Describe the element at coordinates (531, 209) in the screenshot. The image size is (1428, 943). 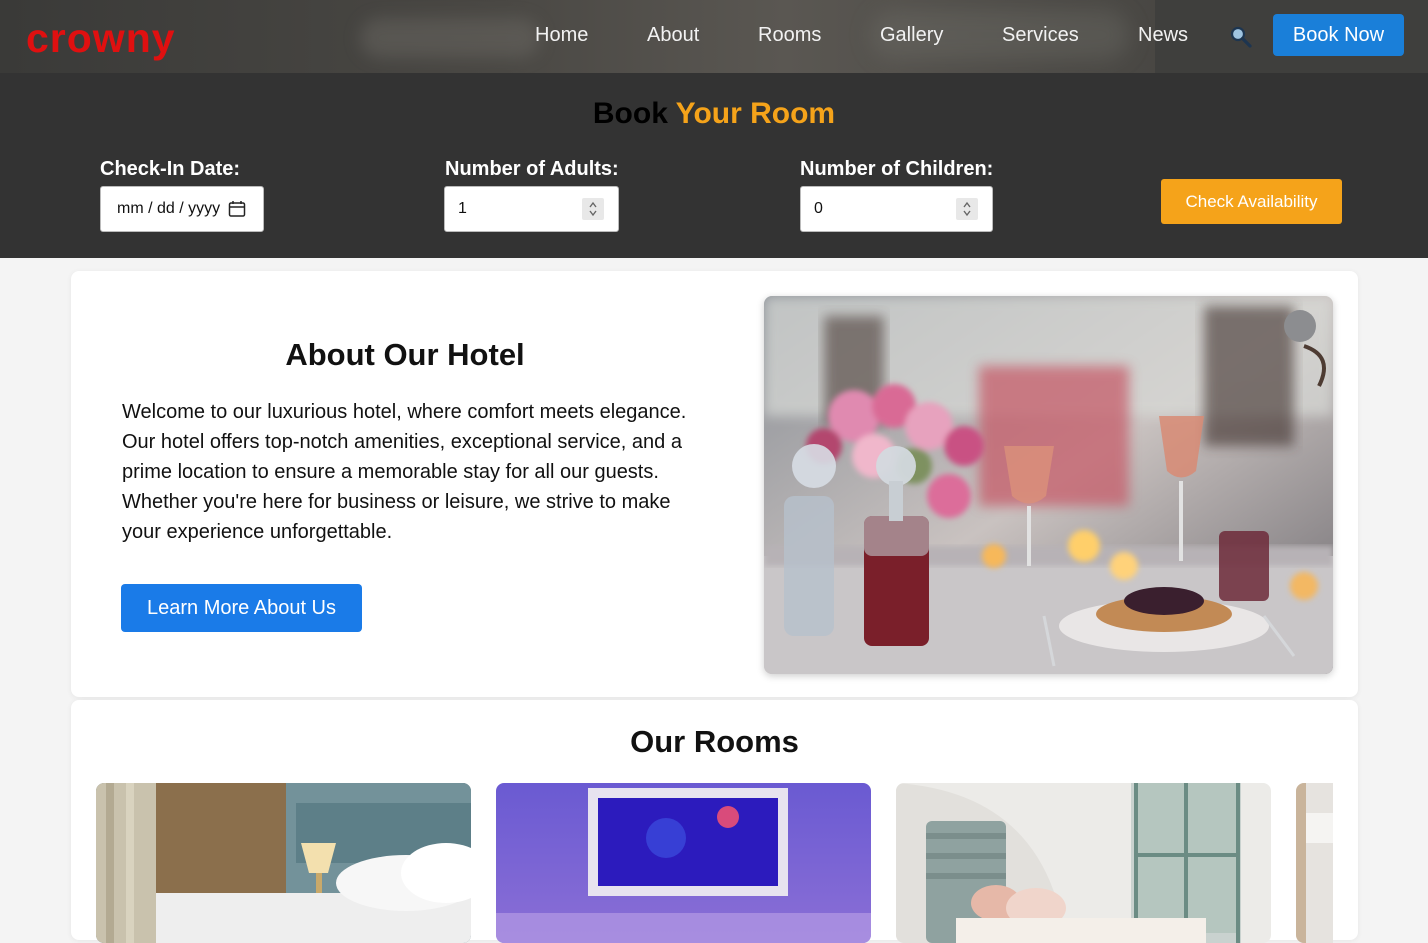
I see `adults-input: 1` at that location.